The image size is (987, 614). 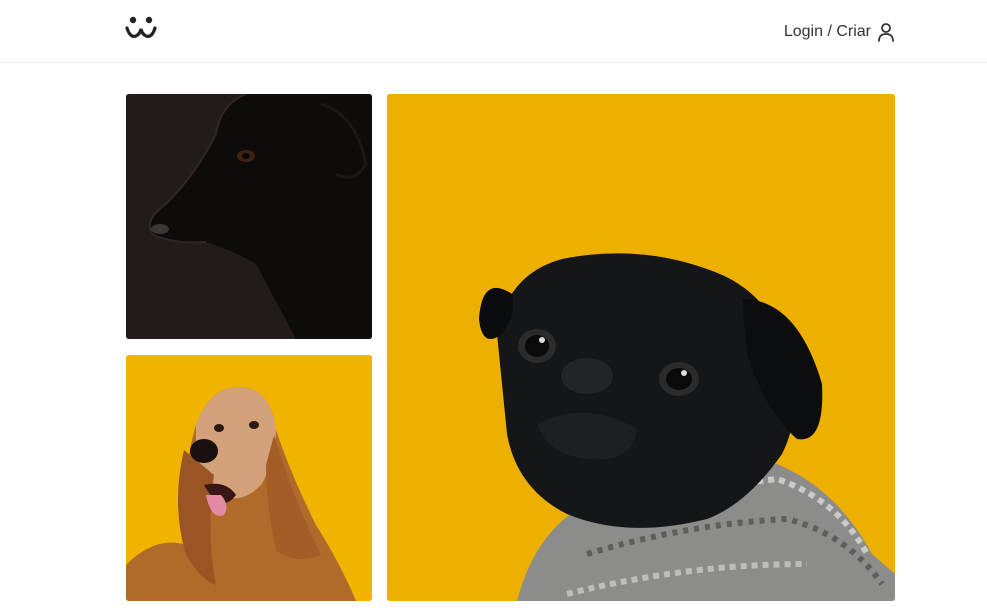 What do you see at coordinates (493, 31) in the screenshot?
I see `site-header: Login / Criar` at bounding box center [493, 31].